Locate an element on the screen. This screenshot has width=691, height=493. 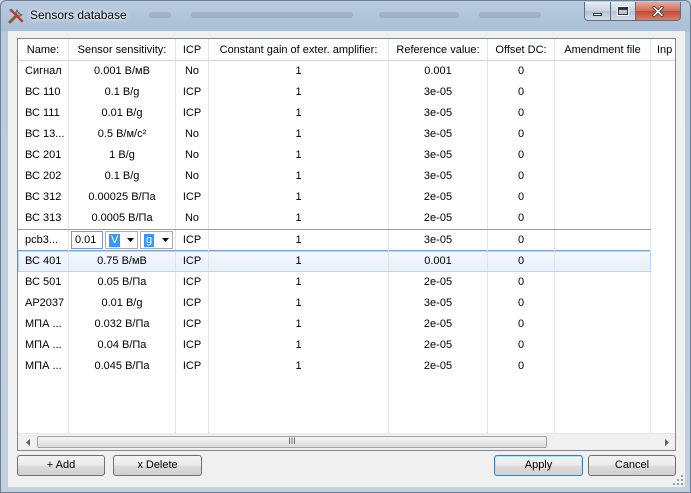
table-row: Сигнал 0.001 В/мВ No 1 0.001 0 is located at coordinates (334, 71).